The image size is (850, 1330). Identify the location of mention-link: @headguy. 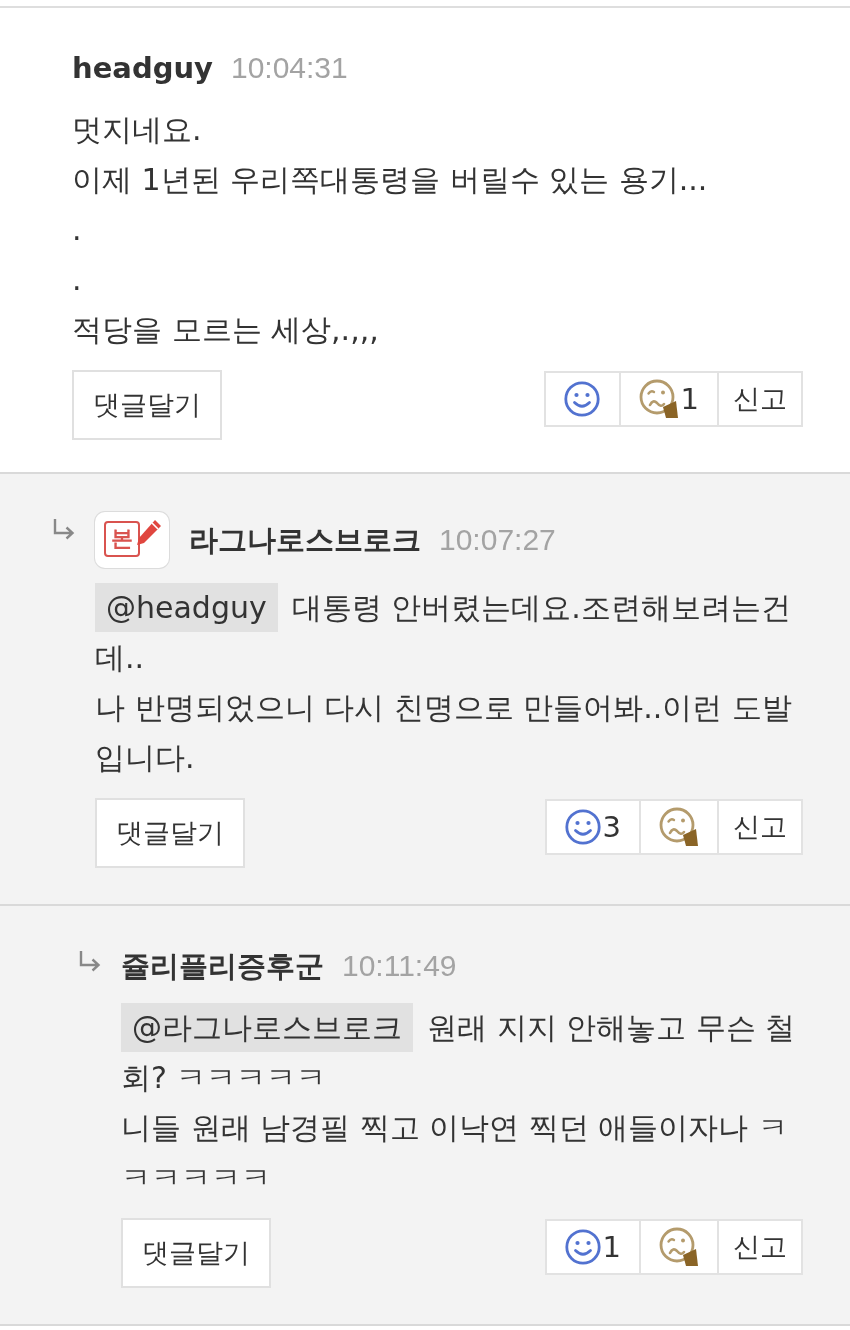
(186, 607).